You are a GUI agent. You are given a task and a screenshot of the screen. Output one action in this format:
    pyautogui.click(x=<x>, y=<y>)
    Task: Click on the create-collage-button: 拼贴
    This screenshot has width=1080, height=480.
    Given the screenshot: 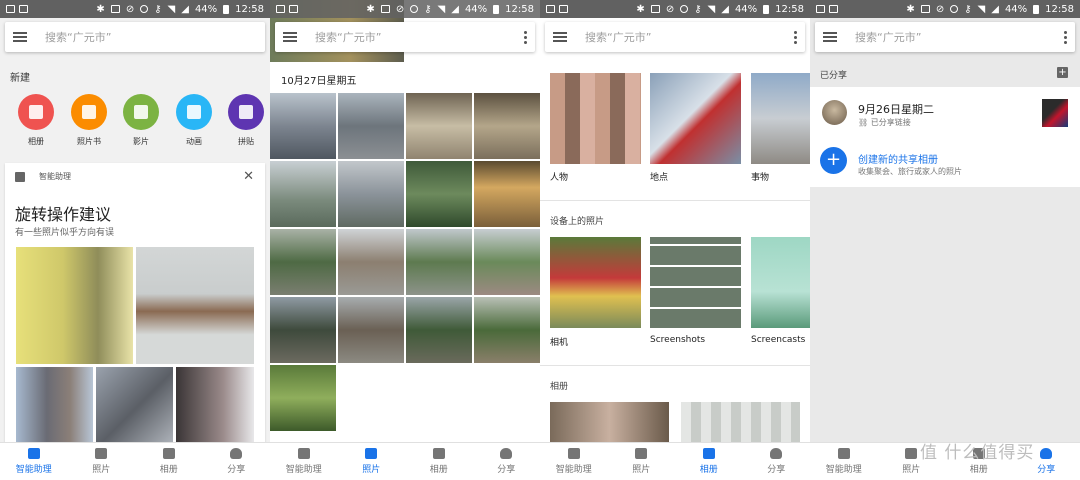 What is the action you would take?
    pyautogui.click(x=246, y=120)
    